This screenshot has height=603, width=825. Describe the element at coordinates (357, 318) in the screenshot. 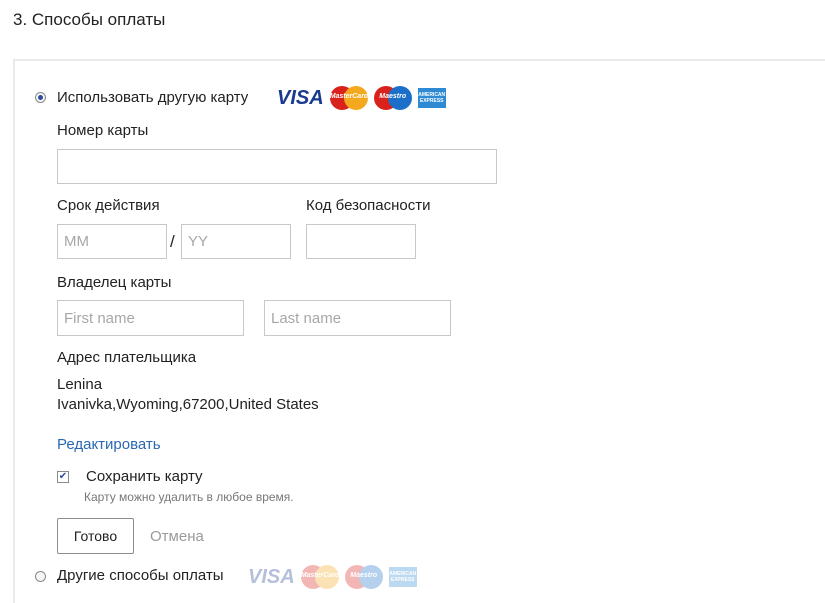

I see `last-name-input` at that location.